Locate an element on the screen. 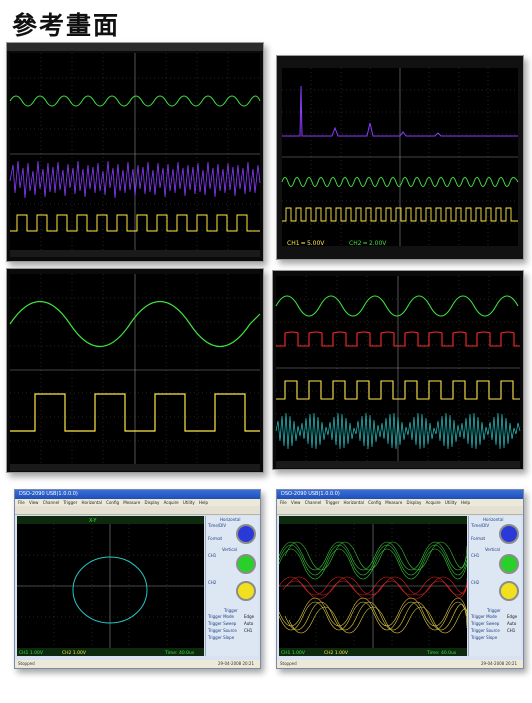  scope-screen-c is located at coordinates (135, 370).